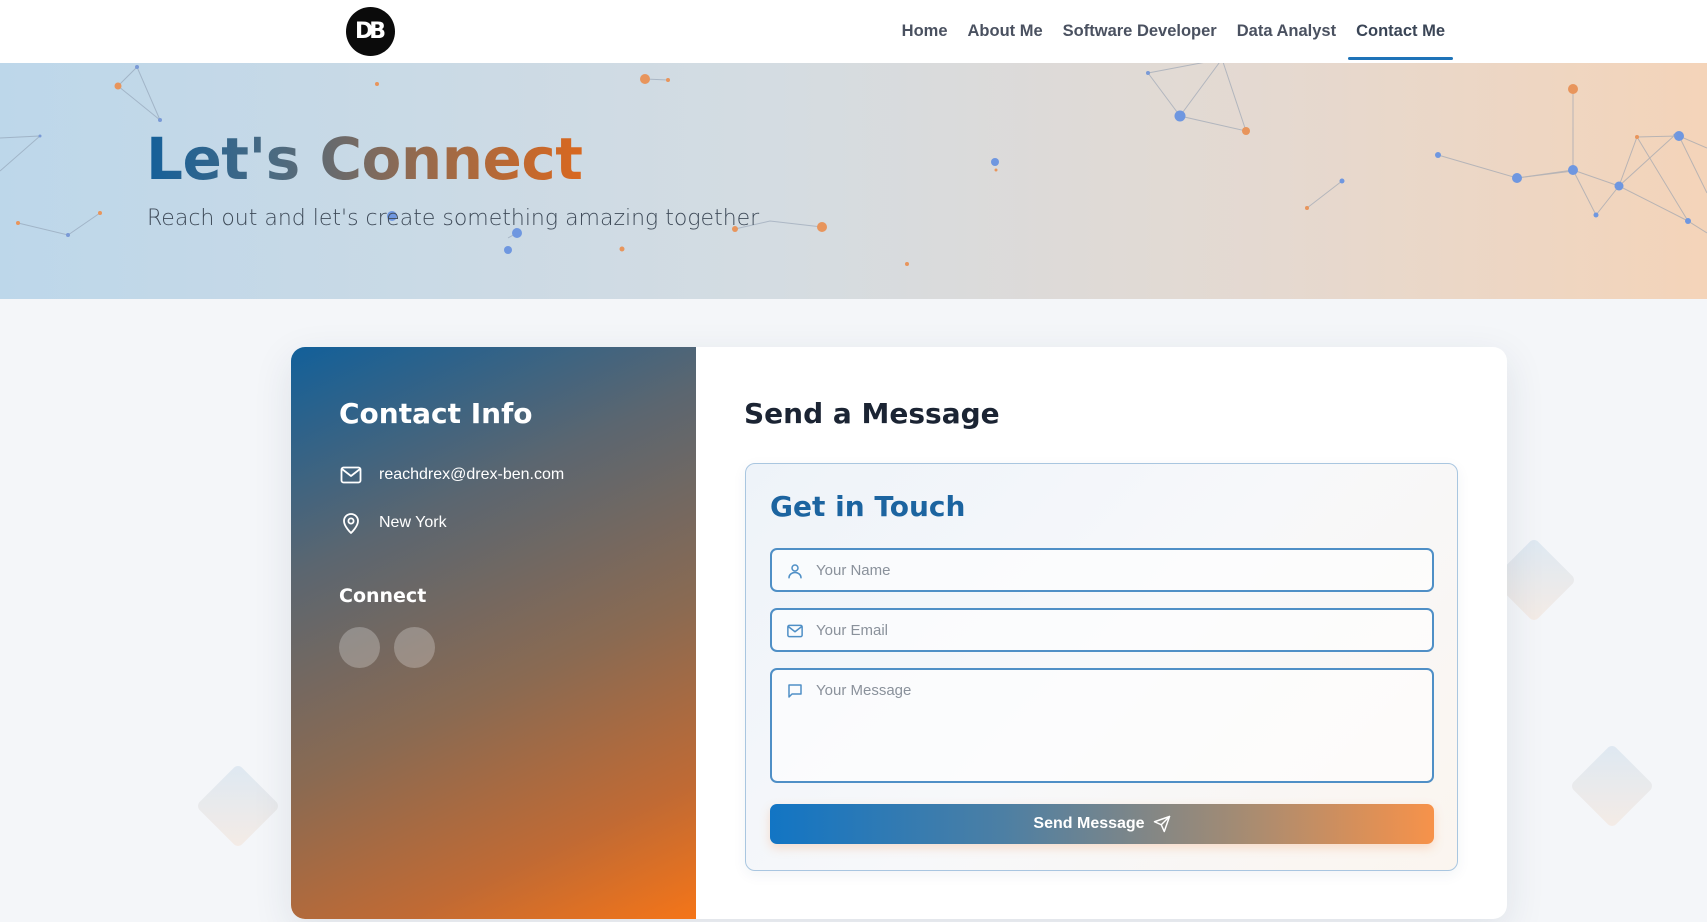 This screenshot has width=1707, height=922. I want to click on contact-location: New York, so click(413, 522).